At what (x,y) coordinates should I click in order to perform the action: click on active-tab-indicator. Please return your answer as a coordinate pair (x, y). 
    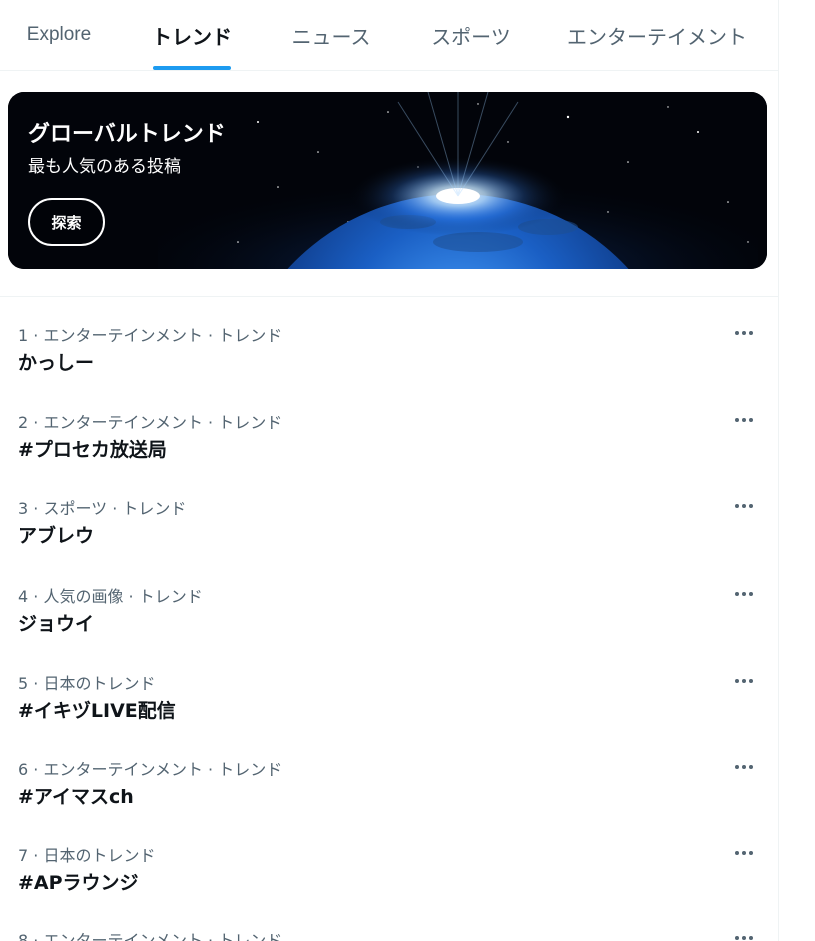
    Looking at the image, I should click on (192, 68).